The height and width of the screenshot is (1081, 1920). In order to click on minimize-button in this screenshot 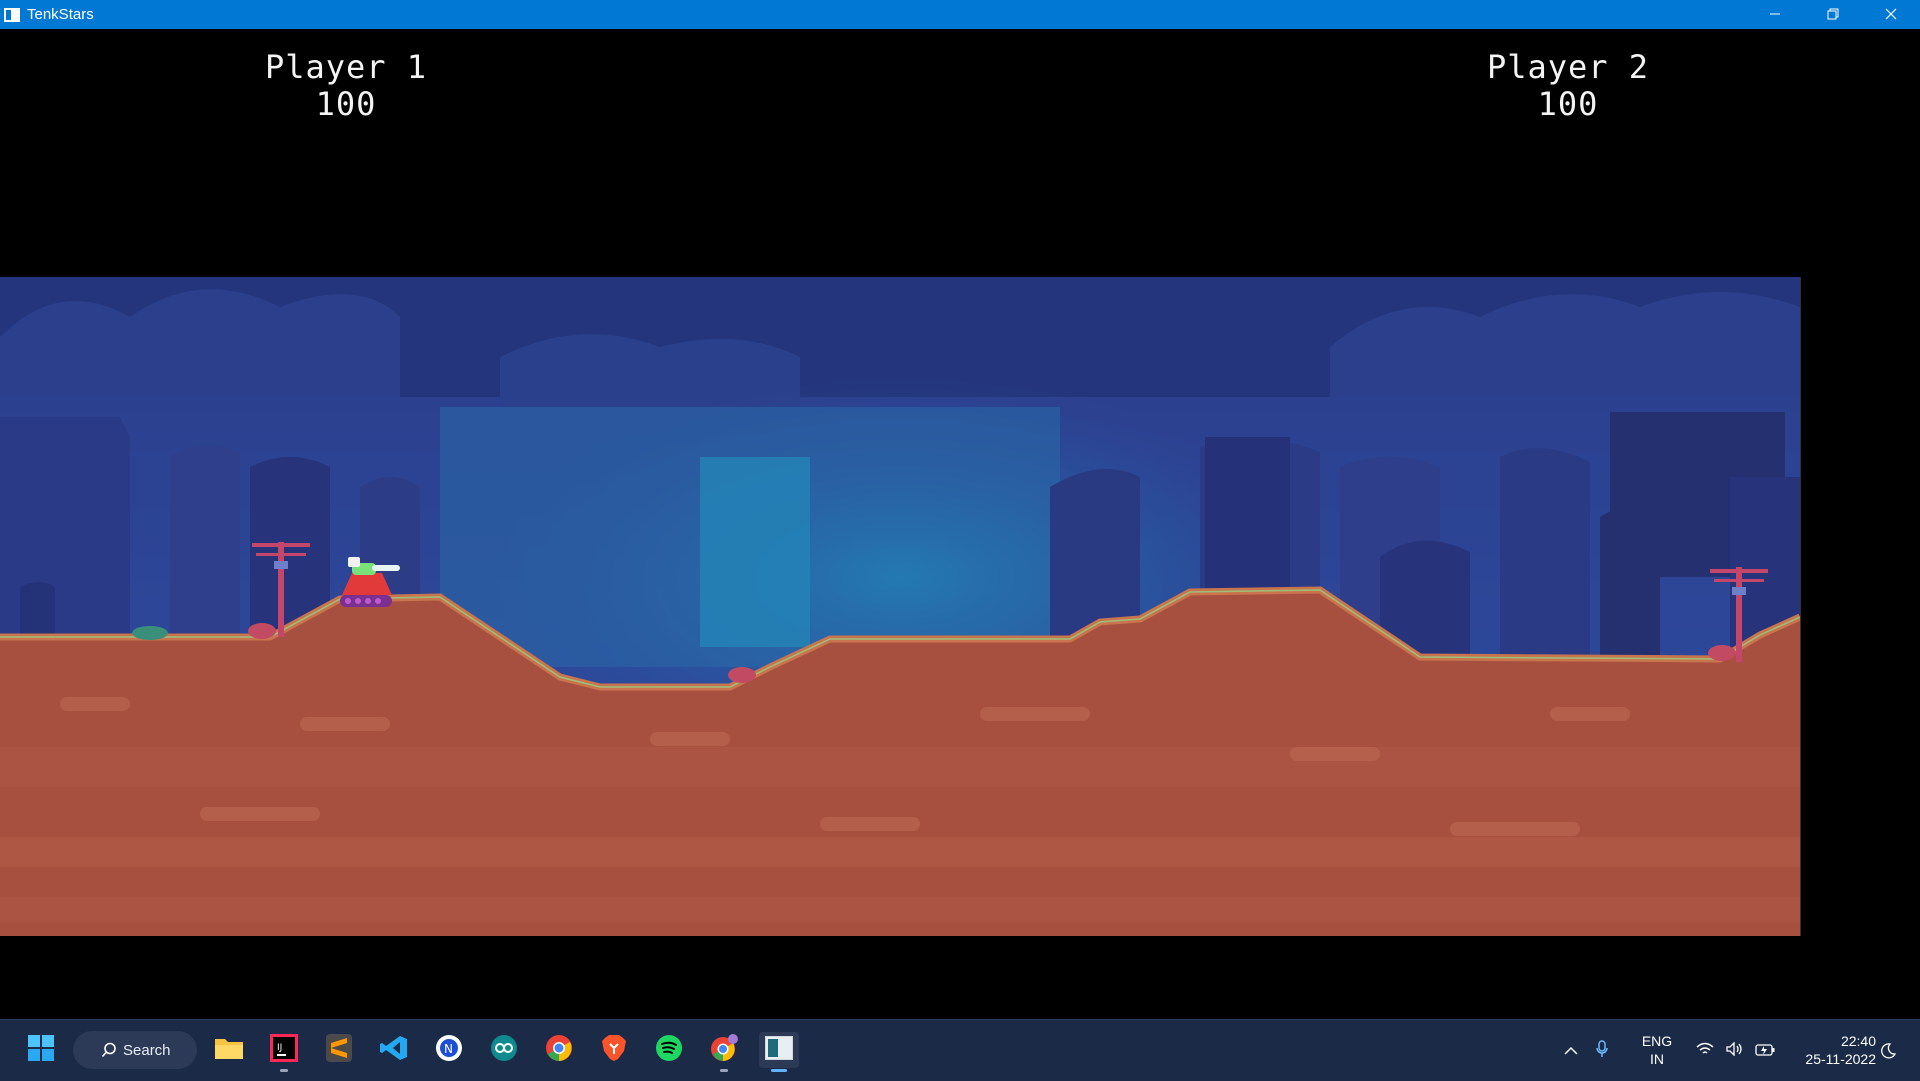, I will do `click(1775, 14)`.